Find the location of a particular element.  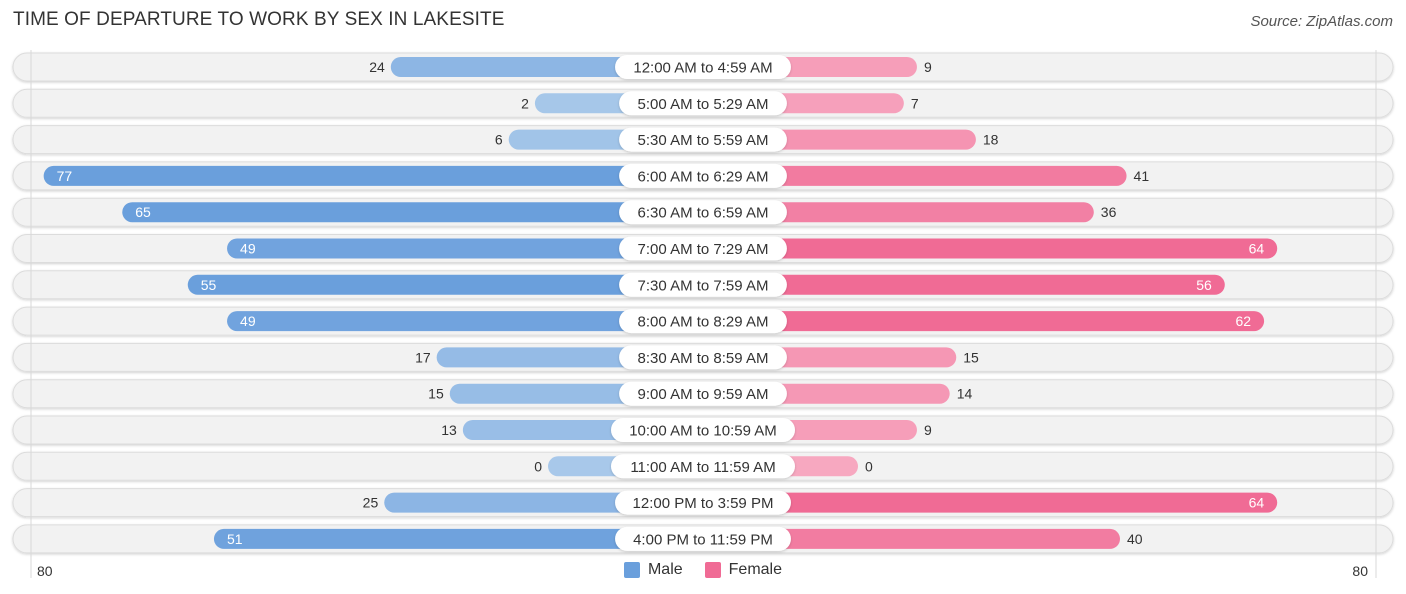

legend-item-female: Female is located at coordinates (743, 570).